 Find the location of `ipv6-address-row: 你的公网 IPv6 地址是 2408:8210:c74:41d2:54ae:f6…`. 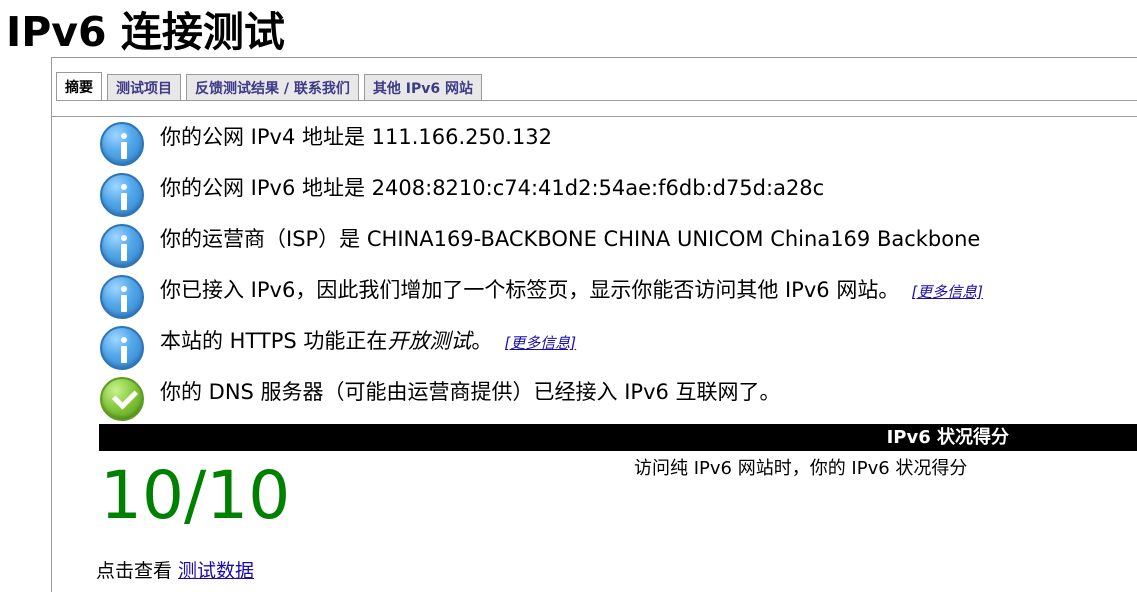

ipv6-address-row: 你的公网 IPv6 地址是 2408:8210:c74:41d2:54ae:f6… is located at coordinates (617, 197).